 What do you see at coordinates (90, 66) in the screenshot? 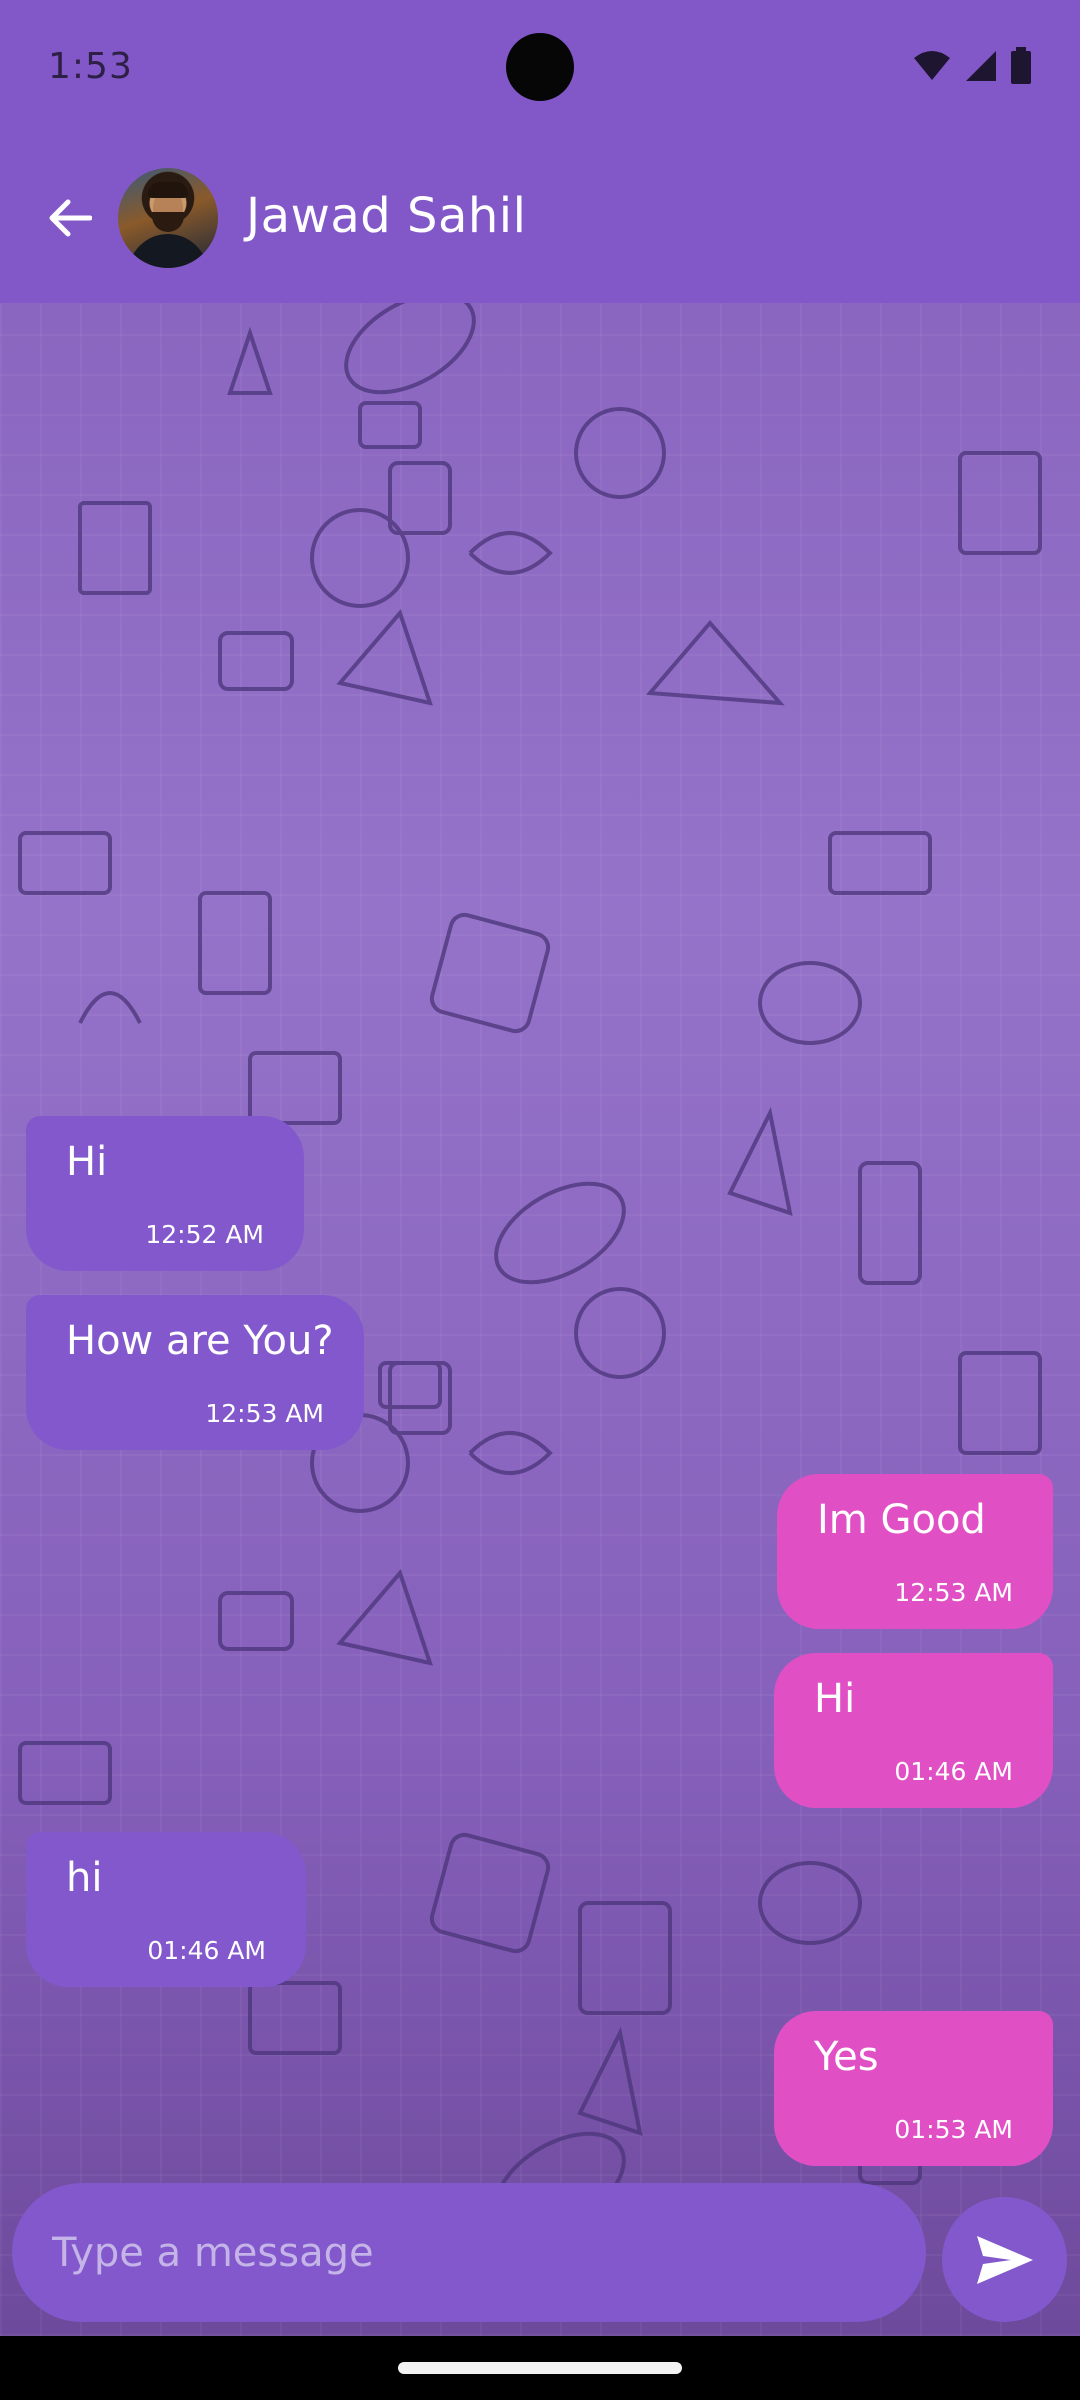
I see `status-time: 1:53` at bounding box center [90, 66].